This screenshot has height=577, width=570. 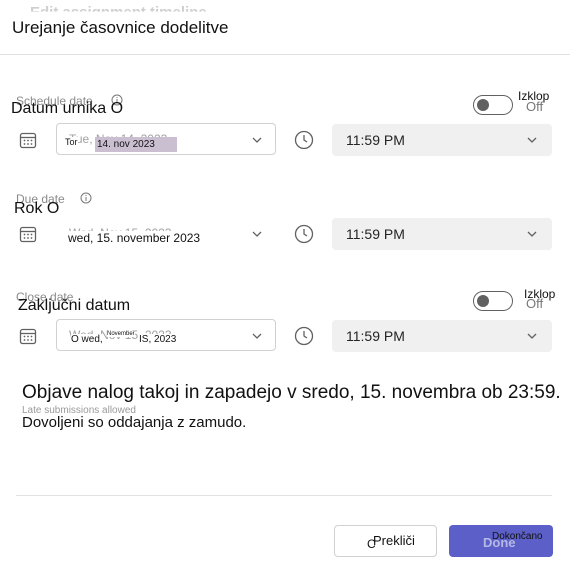 I want to click on info-icon, so click(x=86, y=198).